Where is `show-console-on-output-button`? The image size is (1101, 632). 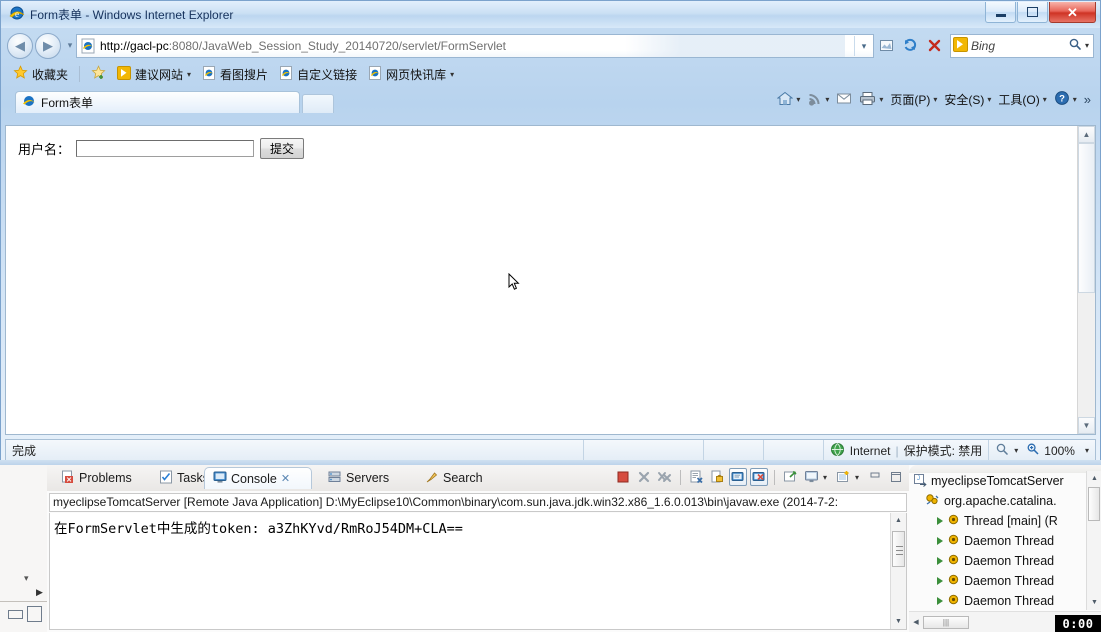
show-console-on-output-button is located at coordinates (738, 477).